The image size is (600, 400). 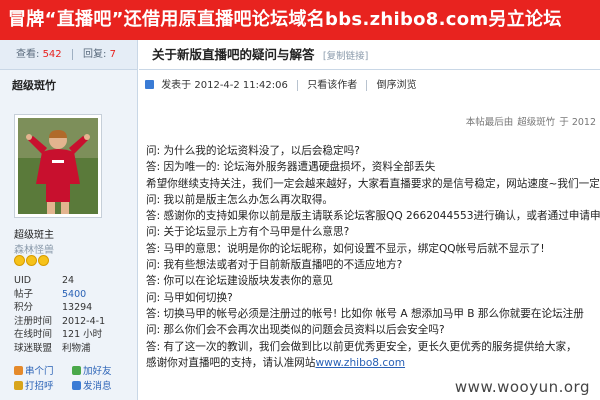 I want to click on info-row: 积分 13294, so click(x=53, y=308).